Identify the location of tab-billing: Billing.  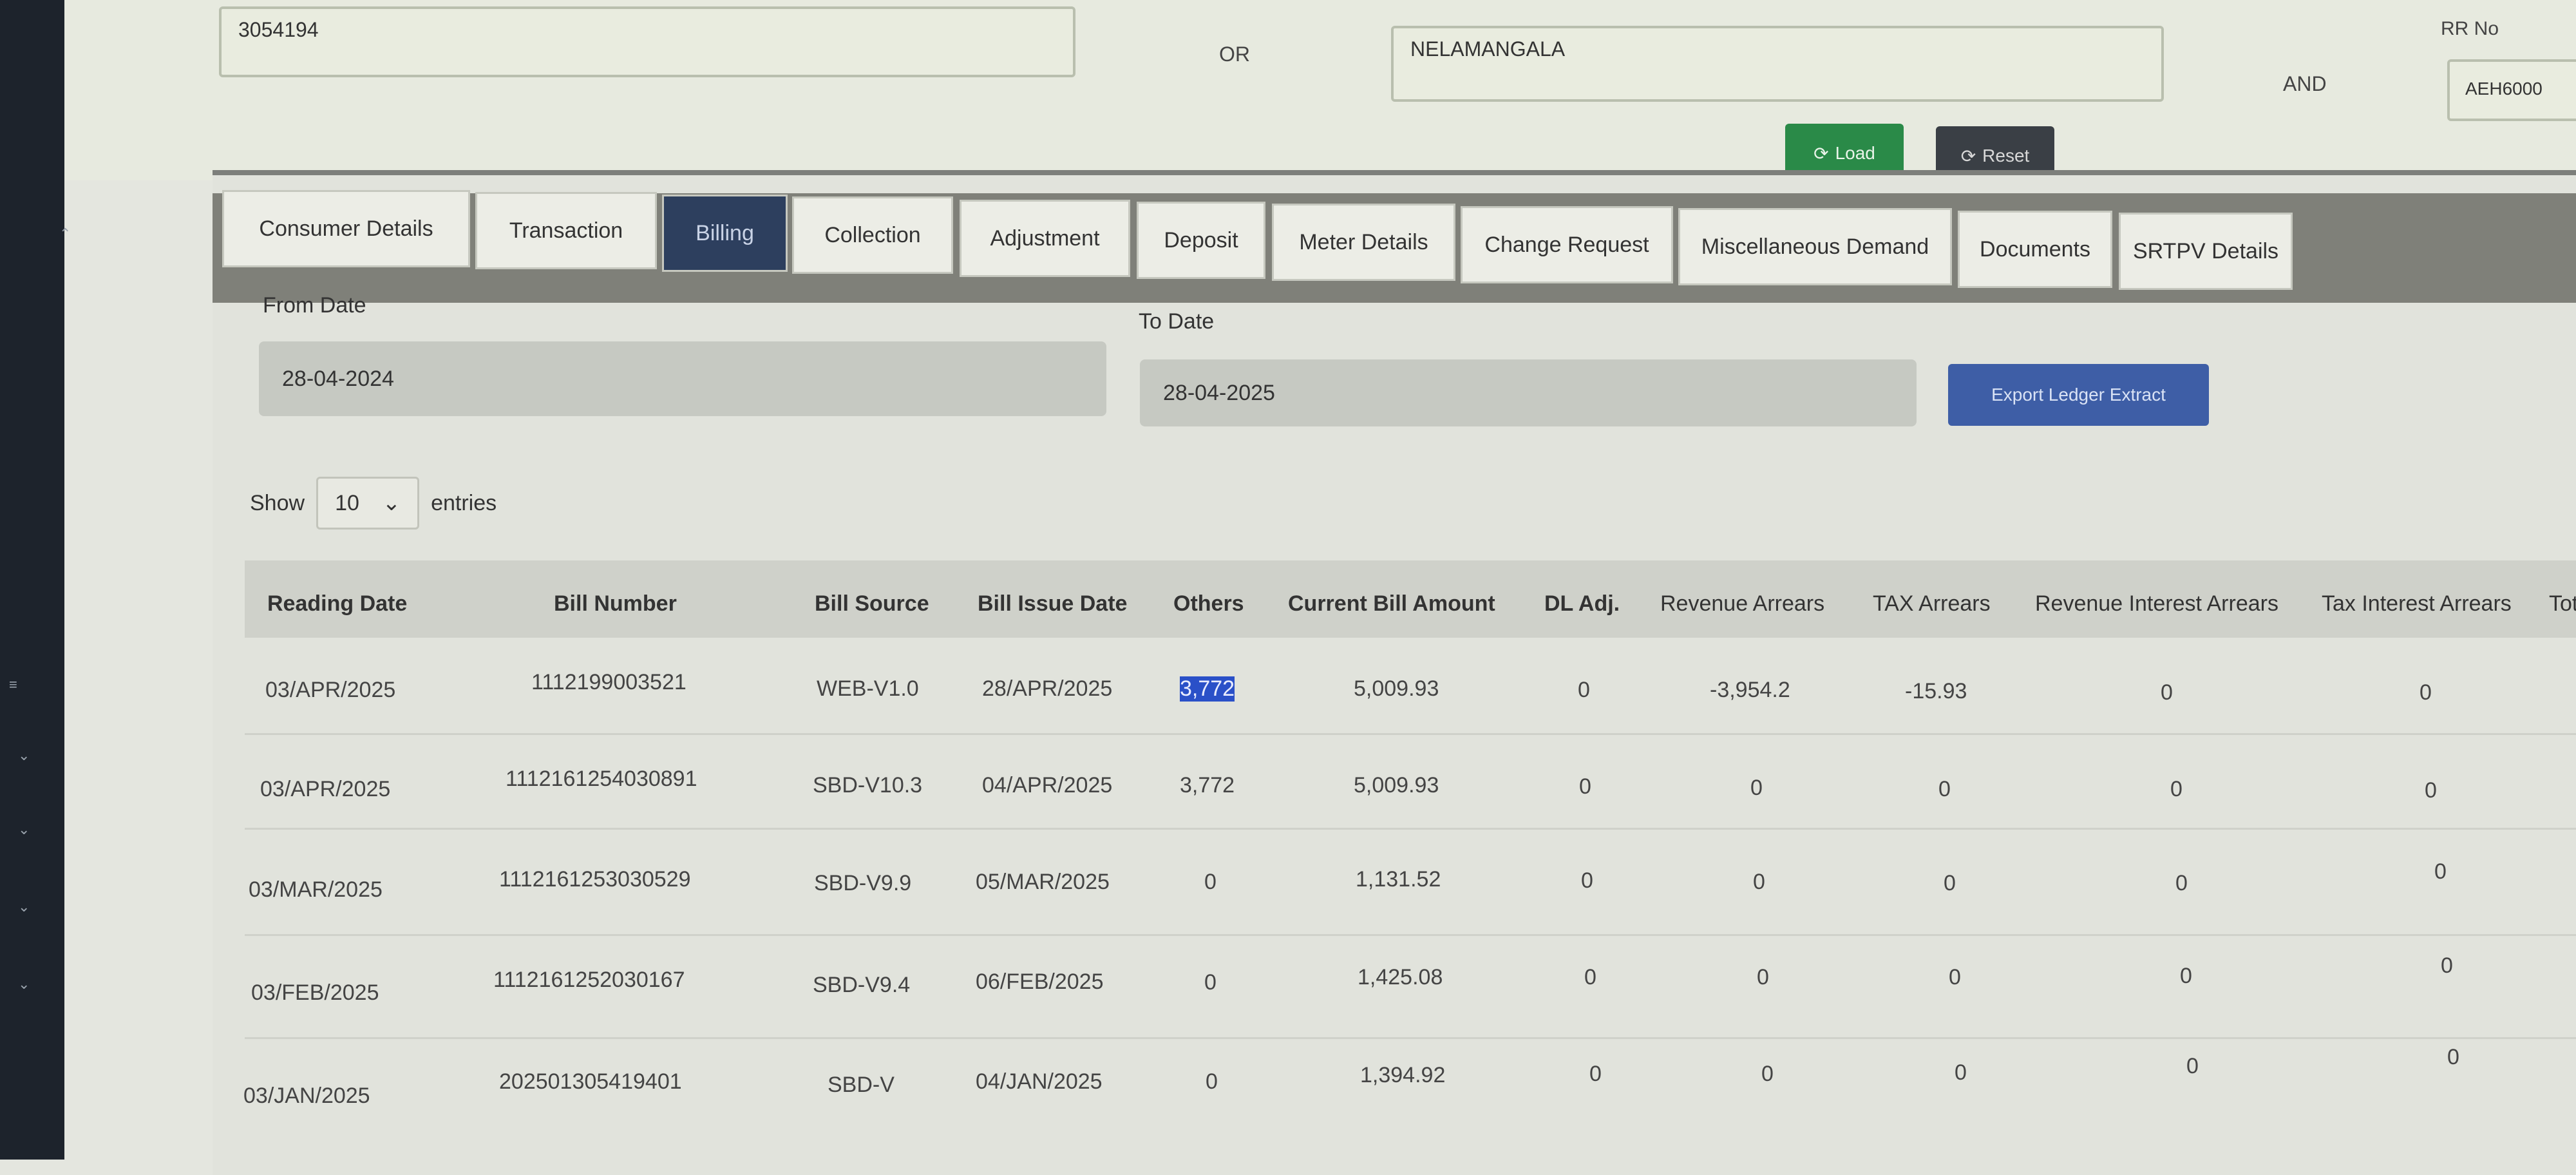
(725, 233).